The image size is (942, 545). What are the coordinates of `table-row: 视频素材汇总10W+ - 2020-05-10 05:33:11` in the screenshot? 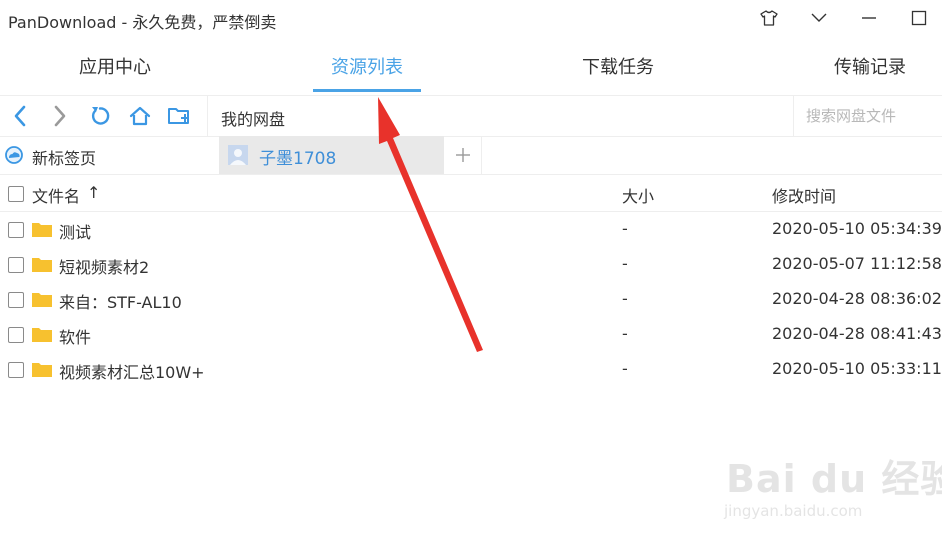 It's located at (471, 369).